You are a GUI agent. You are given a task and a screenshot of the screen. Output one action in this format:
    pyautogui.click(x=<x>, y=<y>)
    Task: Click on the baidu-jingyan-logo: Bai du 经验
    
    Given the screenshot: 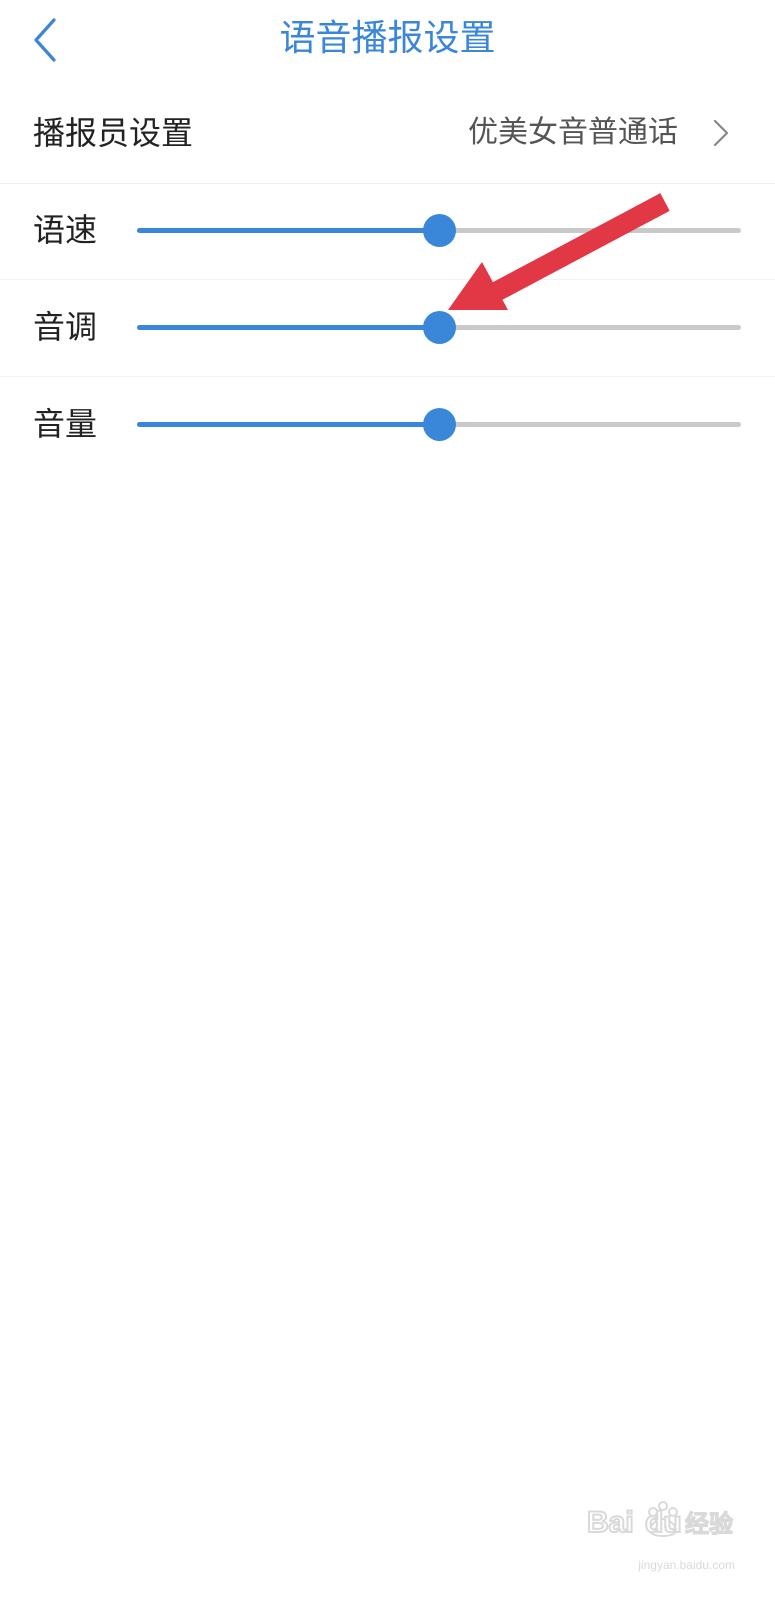 What is the action you would take?
    pyautogui.click(x=660, y=1520)
    